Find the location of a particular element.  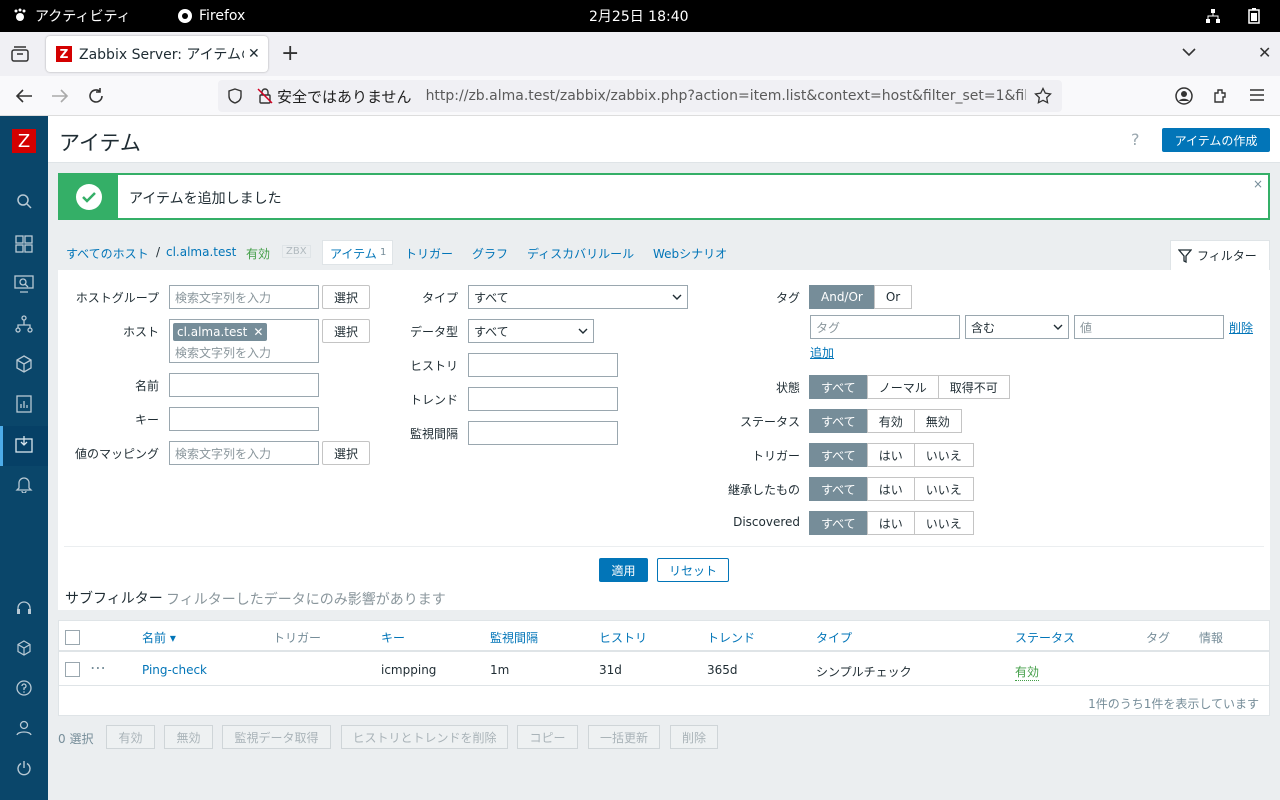

data-collection-icon is located at coordinates (24, 444).